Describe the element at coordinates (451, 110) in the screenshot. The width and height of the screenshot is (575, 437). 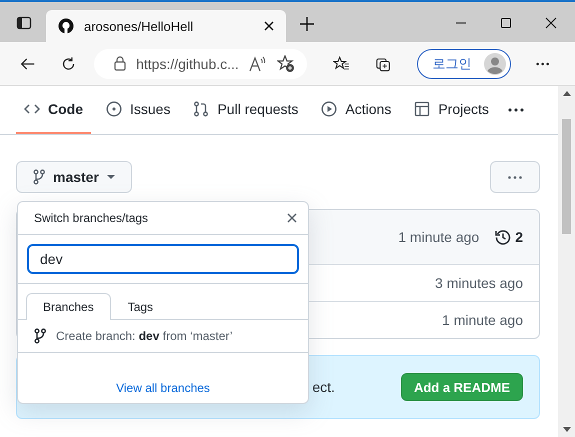
I see `repo-tab: Projects` at that location.